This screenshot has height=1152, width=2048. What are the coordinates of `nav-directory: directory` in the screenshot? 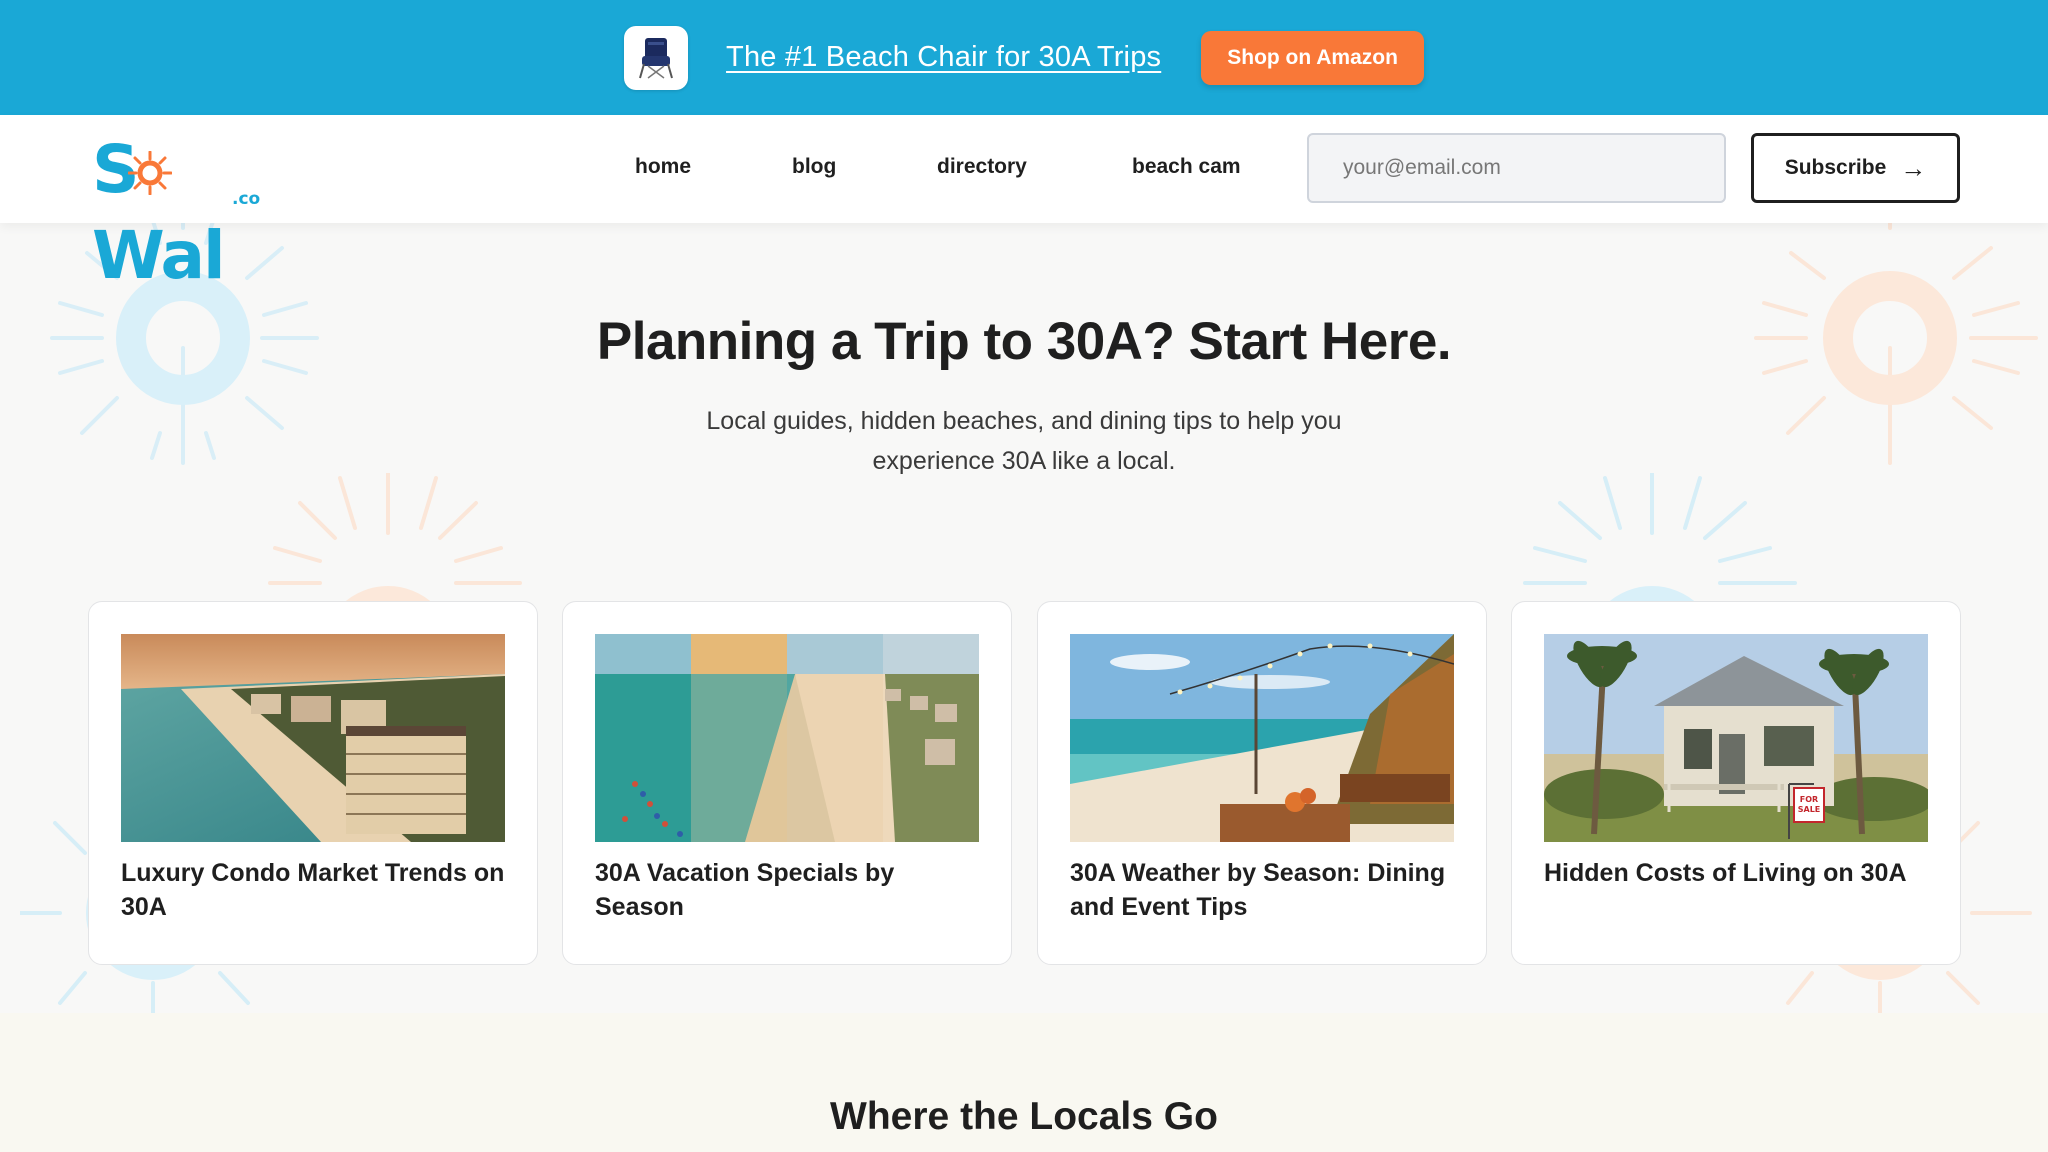 It's located at (982, 167).